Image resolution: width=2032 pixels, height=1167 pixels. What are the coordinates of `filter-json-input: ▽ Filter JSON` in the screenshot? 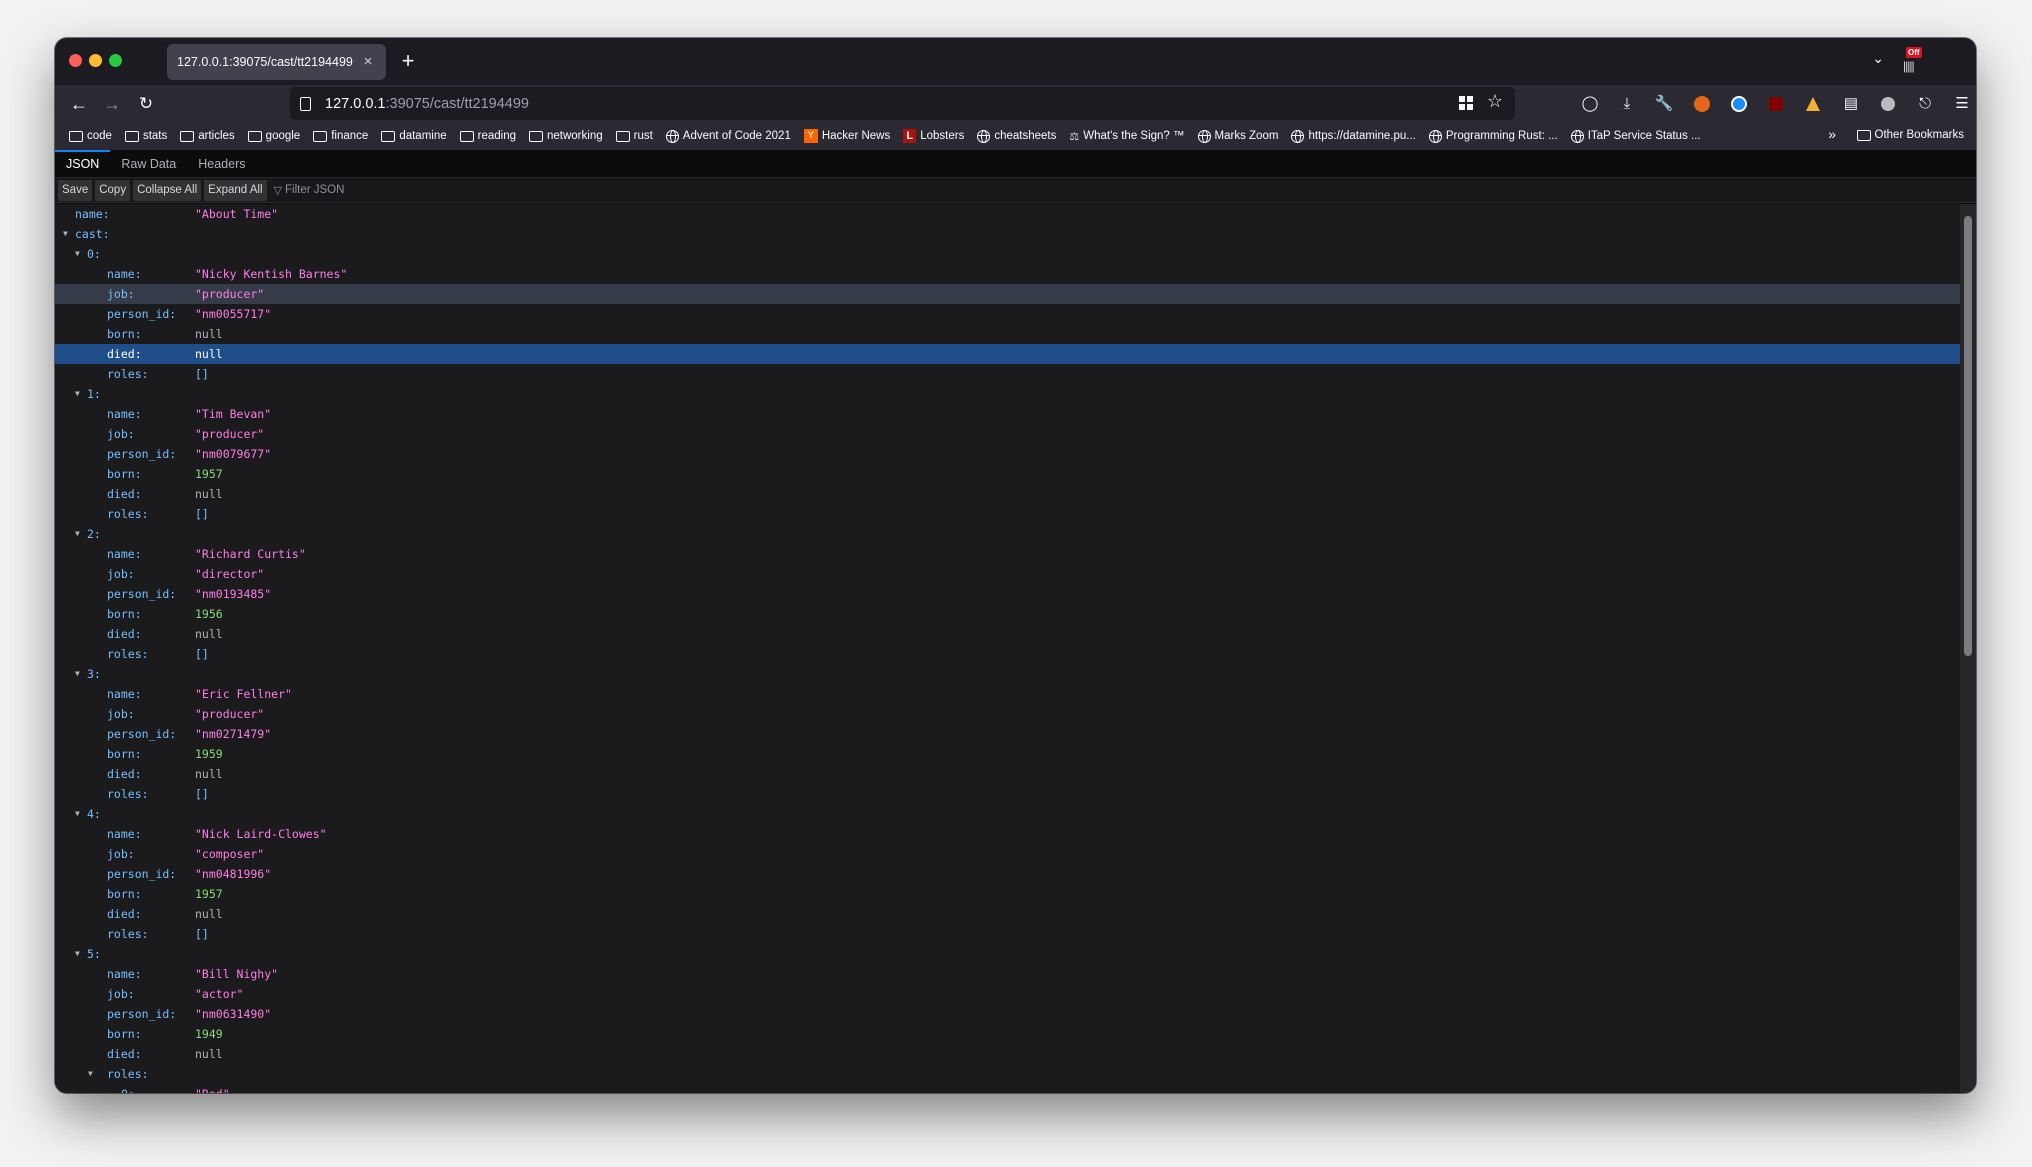 It's located at (309, 190).